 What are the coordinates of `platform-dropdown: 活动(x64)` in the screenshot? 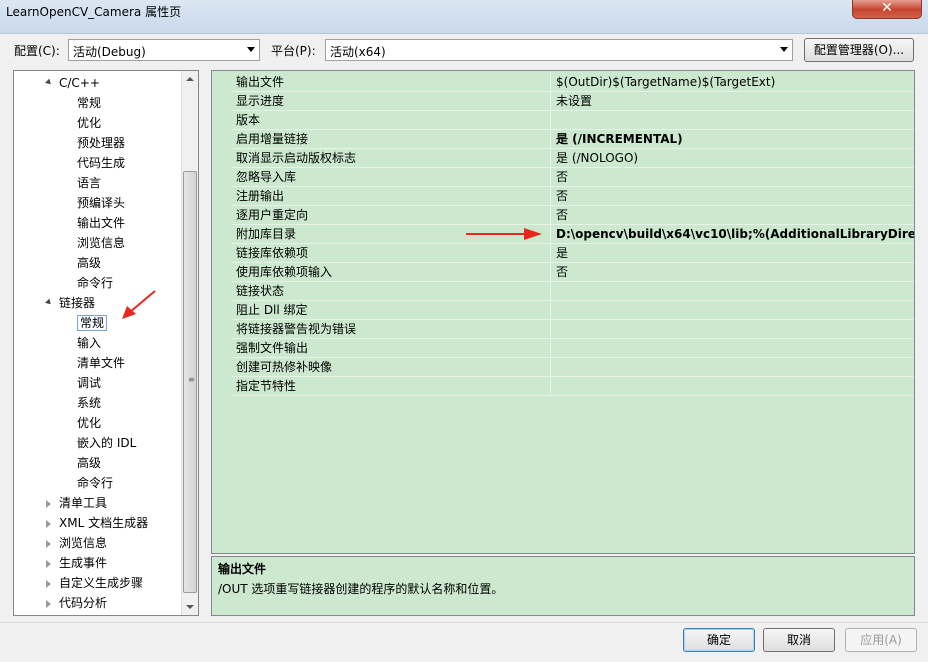 It's located at (559, 50).